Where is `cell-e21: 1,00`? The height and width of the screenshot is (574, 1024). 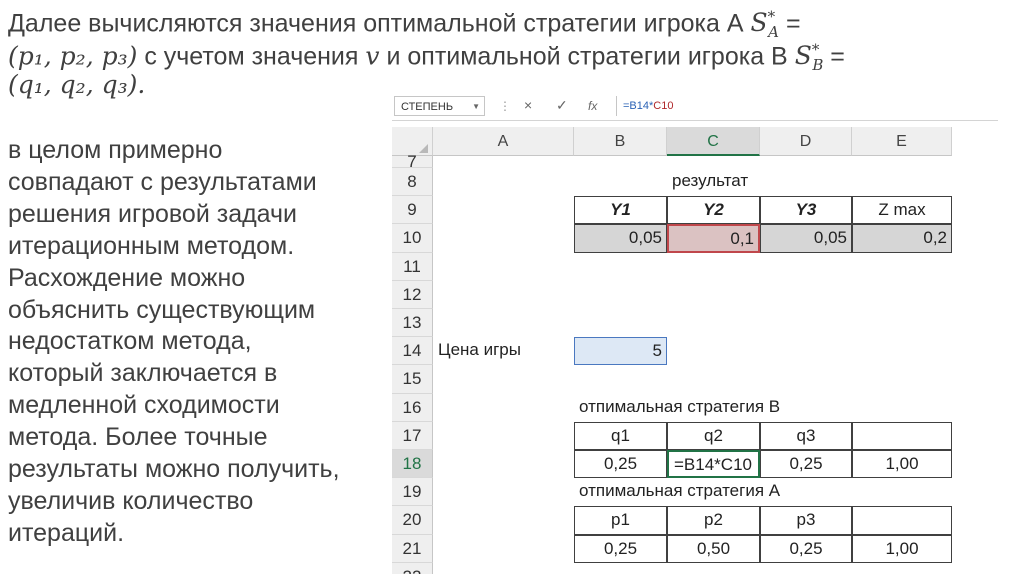 cell-e21: 1,00 is located at coordinates (902, 548).